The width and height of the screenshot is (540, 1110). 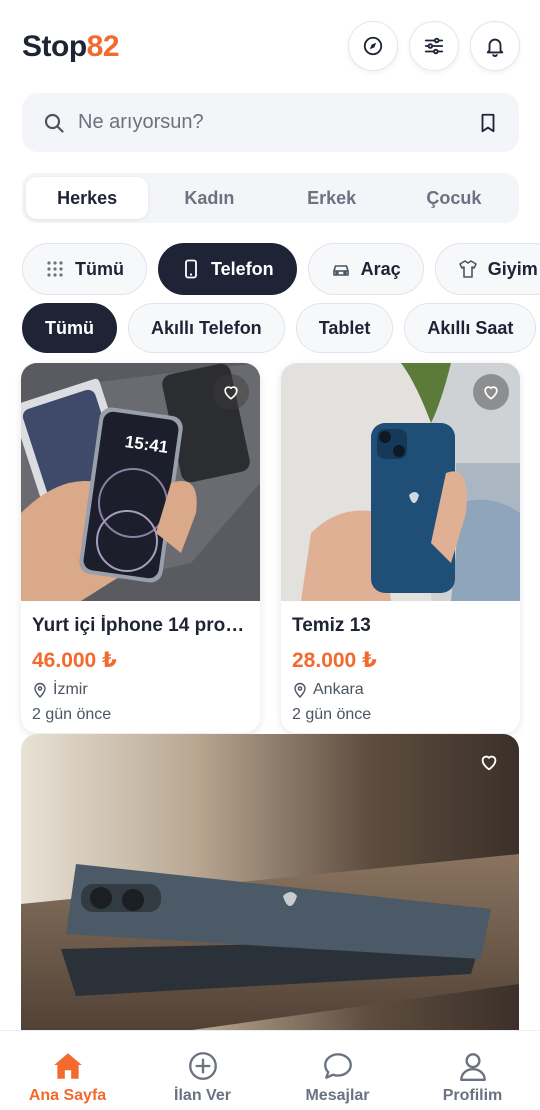 I want to click on nav-label: Mesajlar, so click(x=337, y=1095).